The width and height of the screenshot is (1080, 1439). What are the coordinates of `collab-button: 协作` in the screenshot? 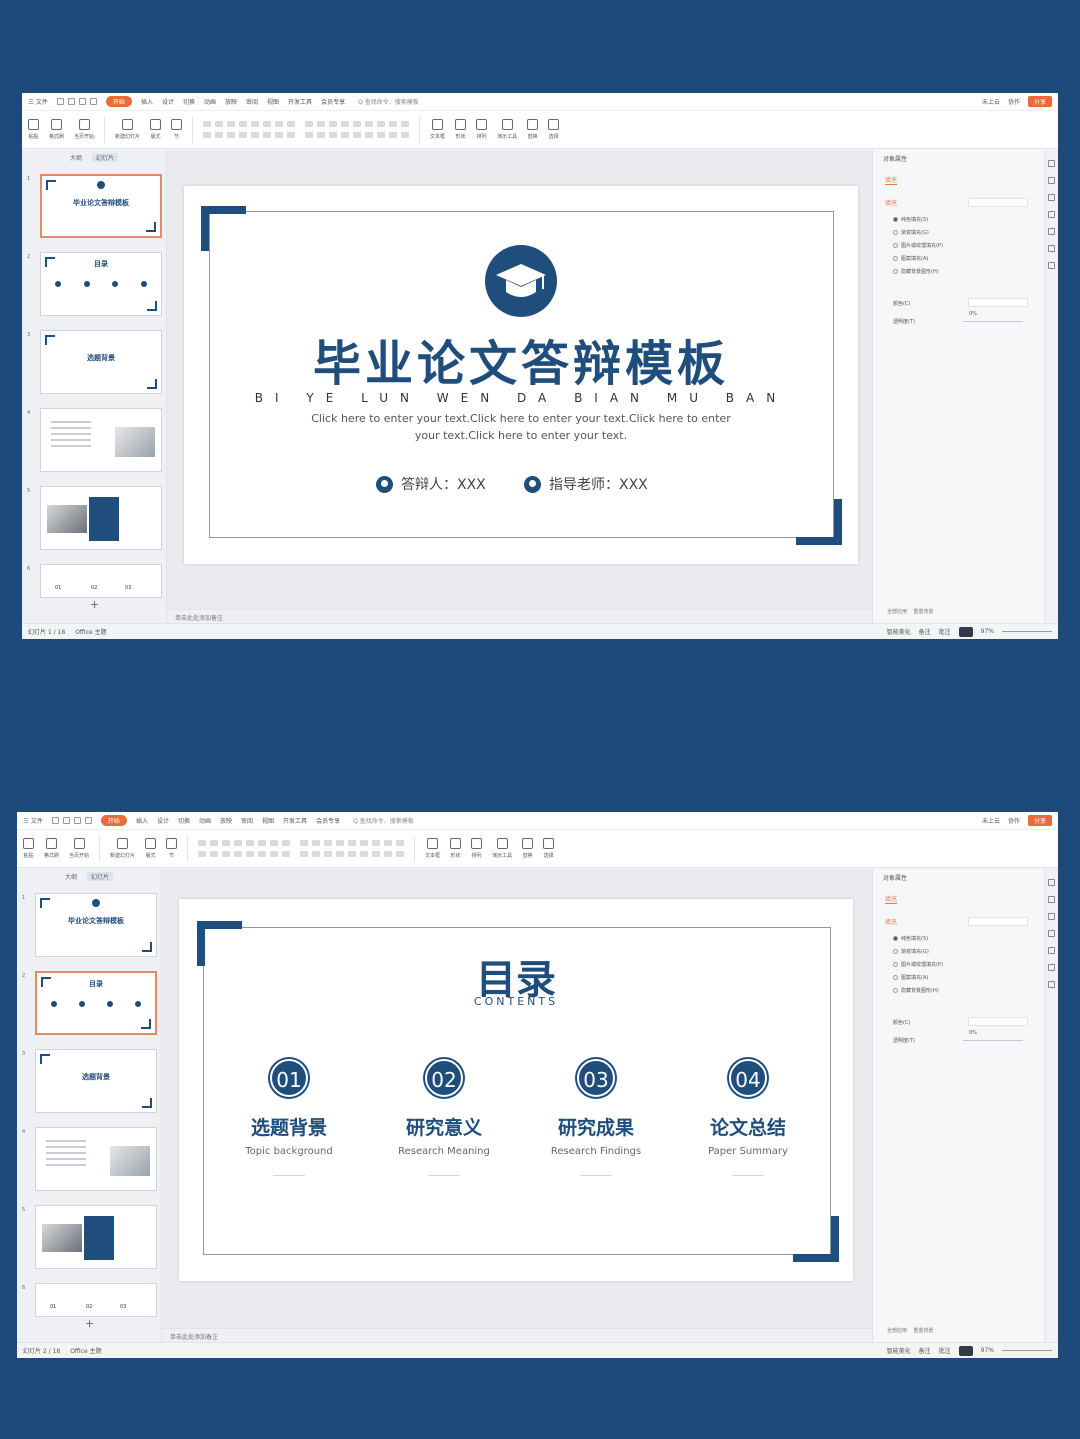 It's located at (1014, 101).